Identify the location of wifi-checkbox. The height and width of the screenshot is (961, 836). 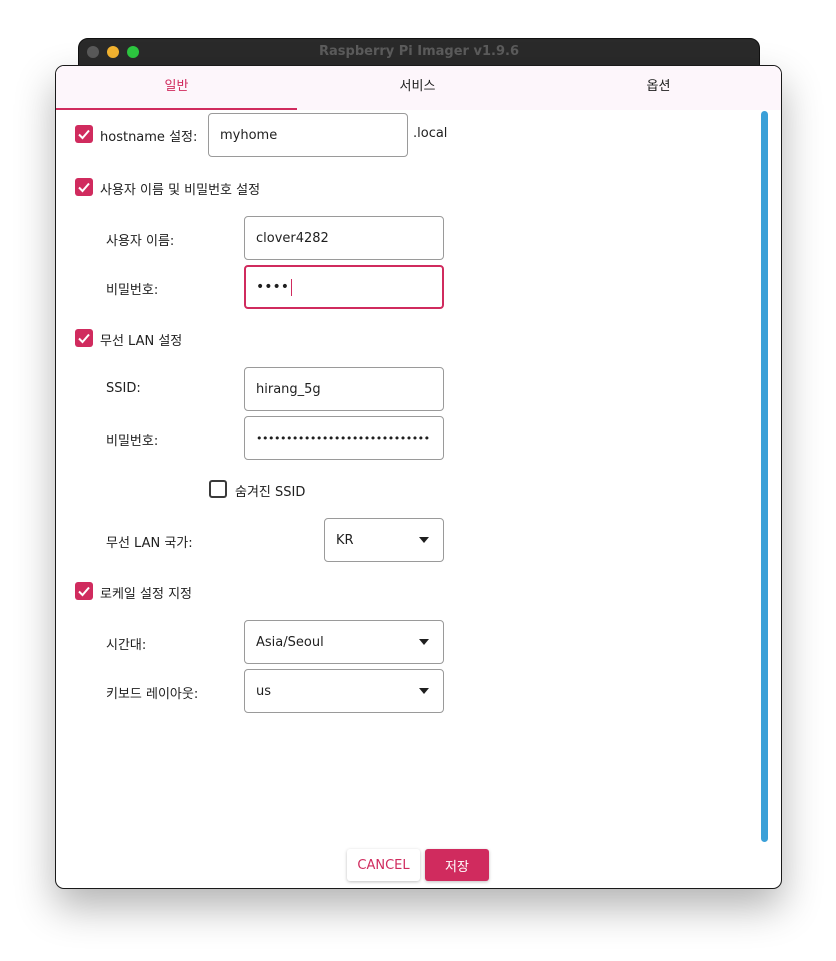
(84, 338).